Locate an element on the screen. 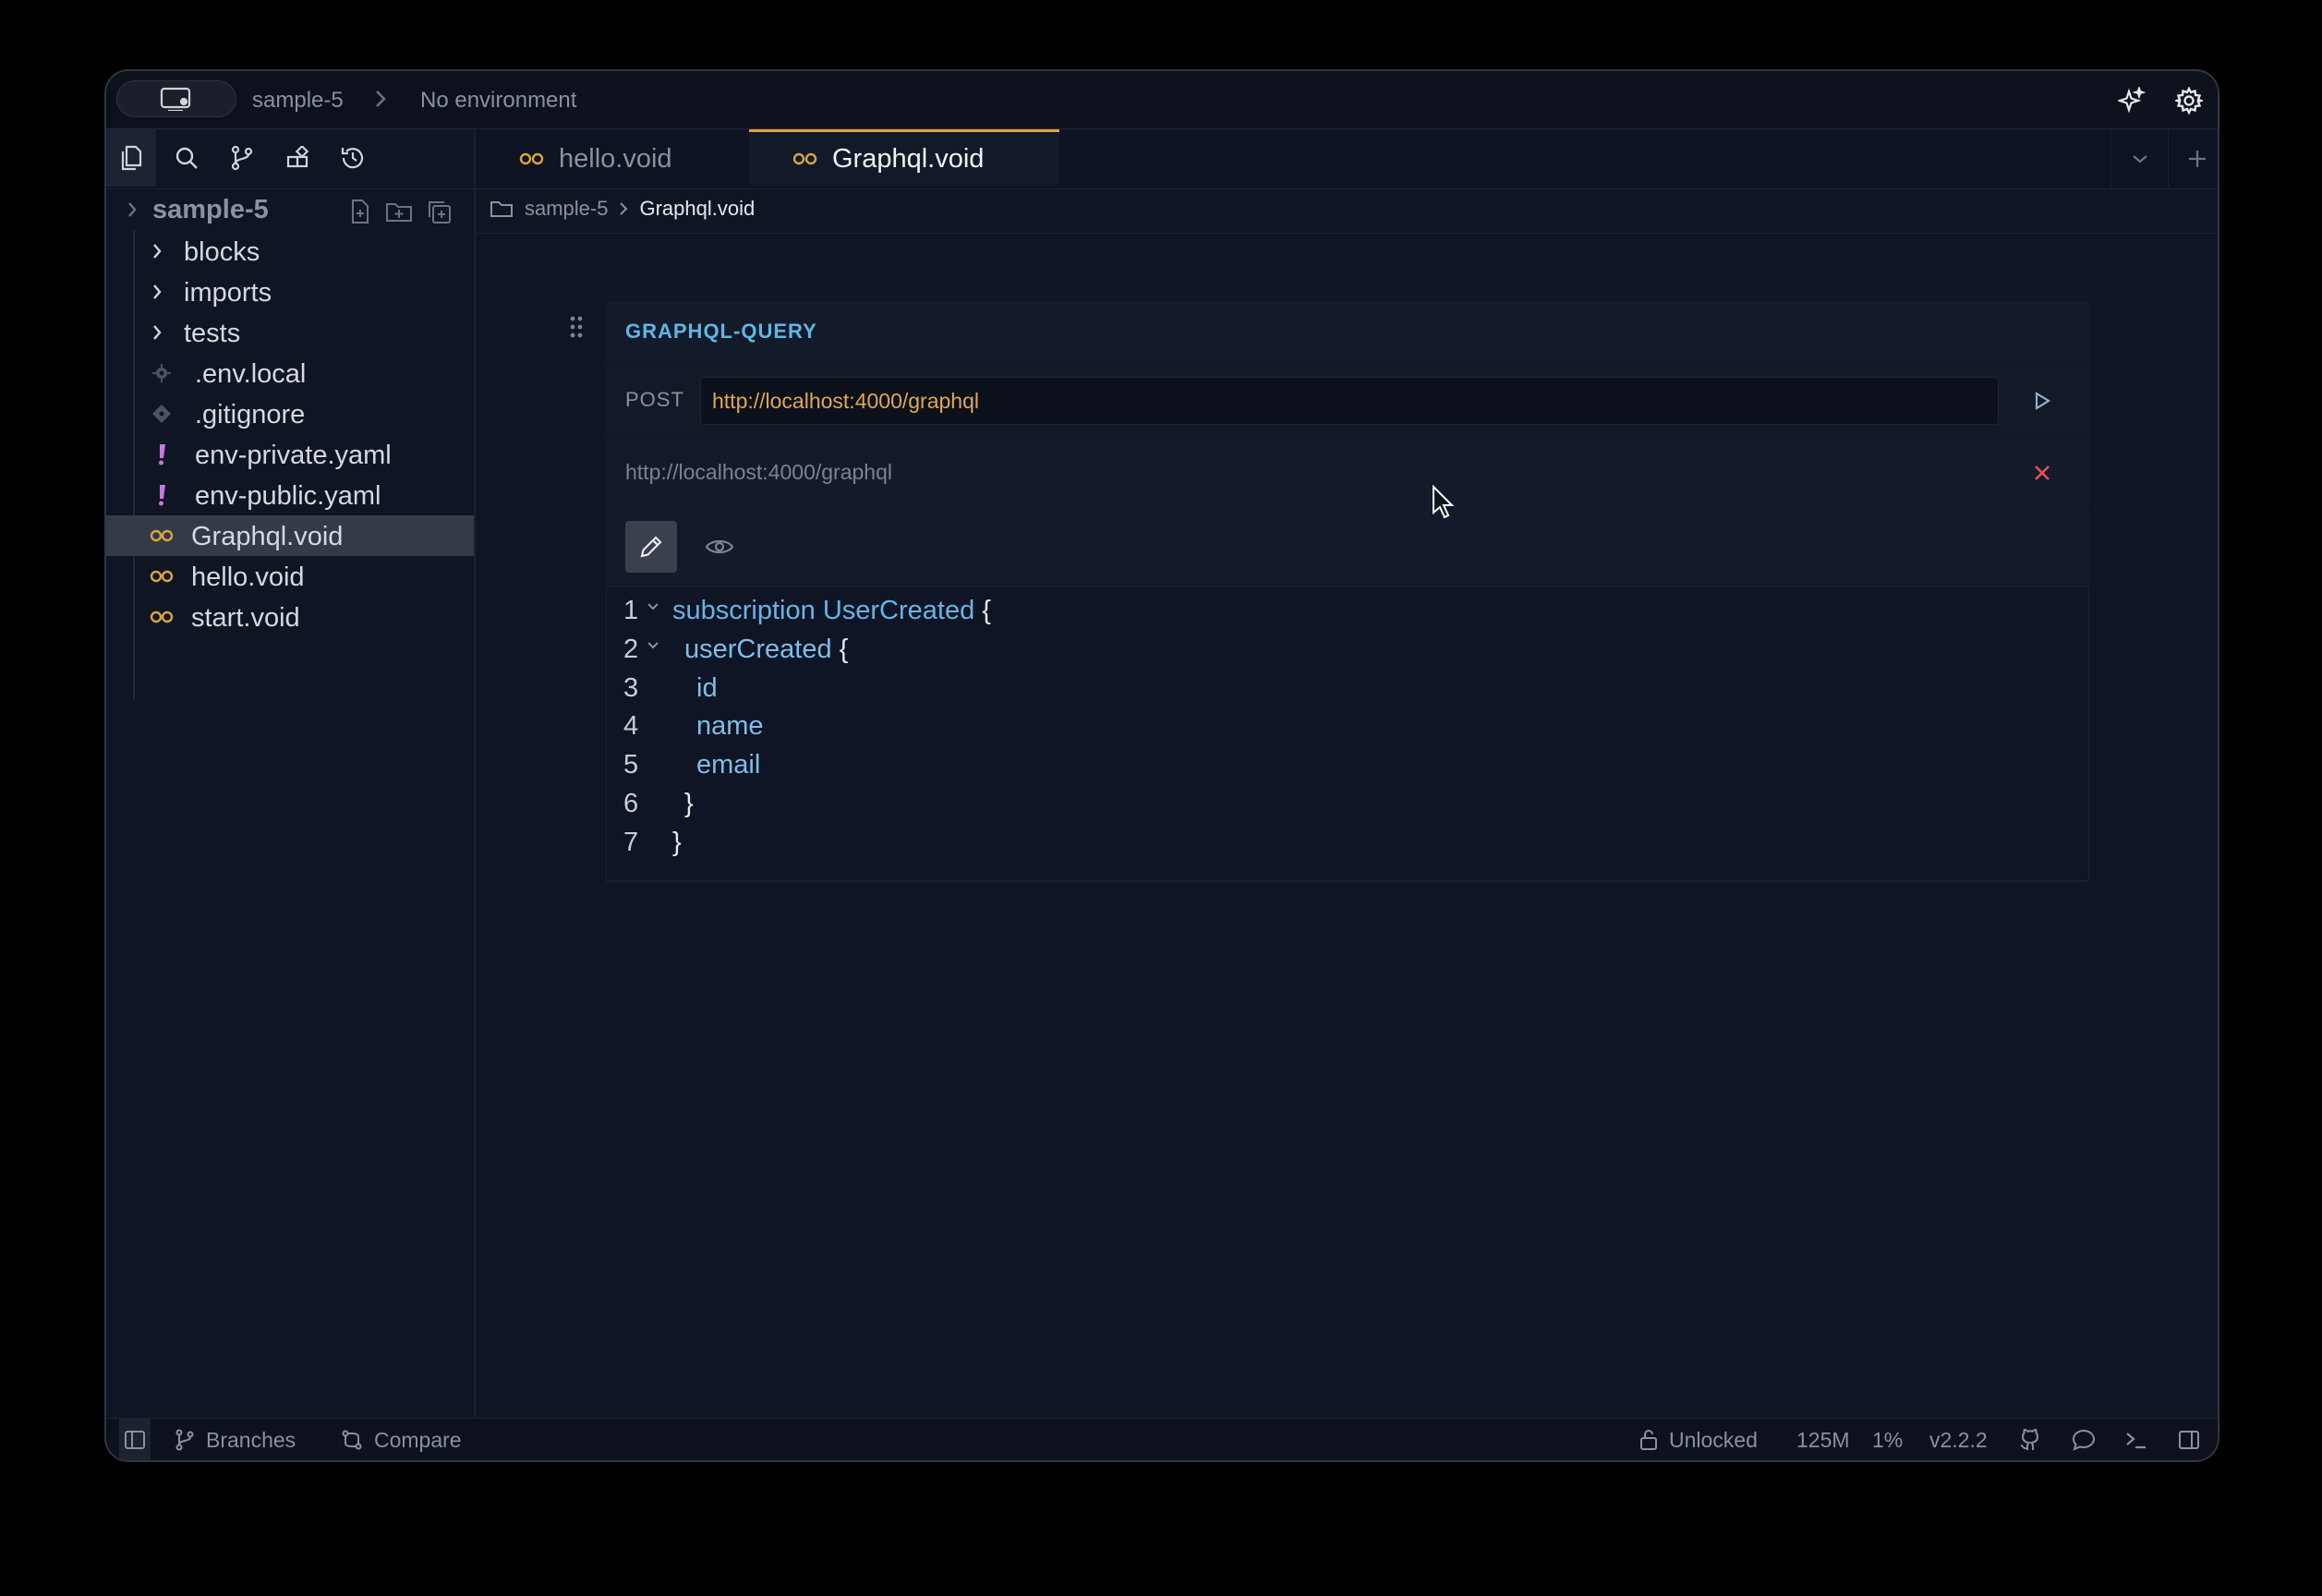  tab-hello-void: hello.void is located at coordinates (612, 158).